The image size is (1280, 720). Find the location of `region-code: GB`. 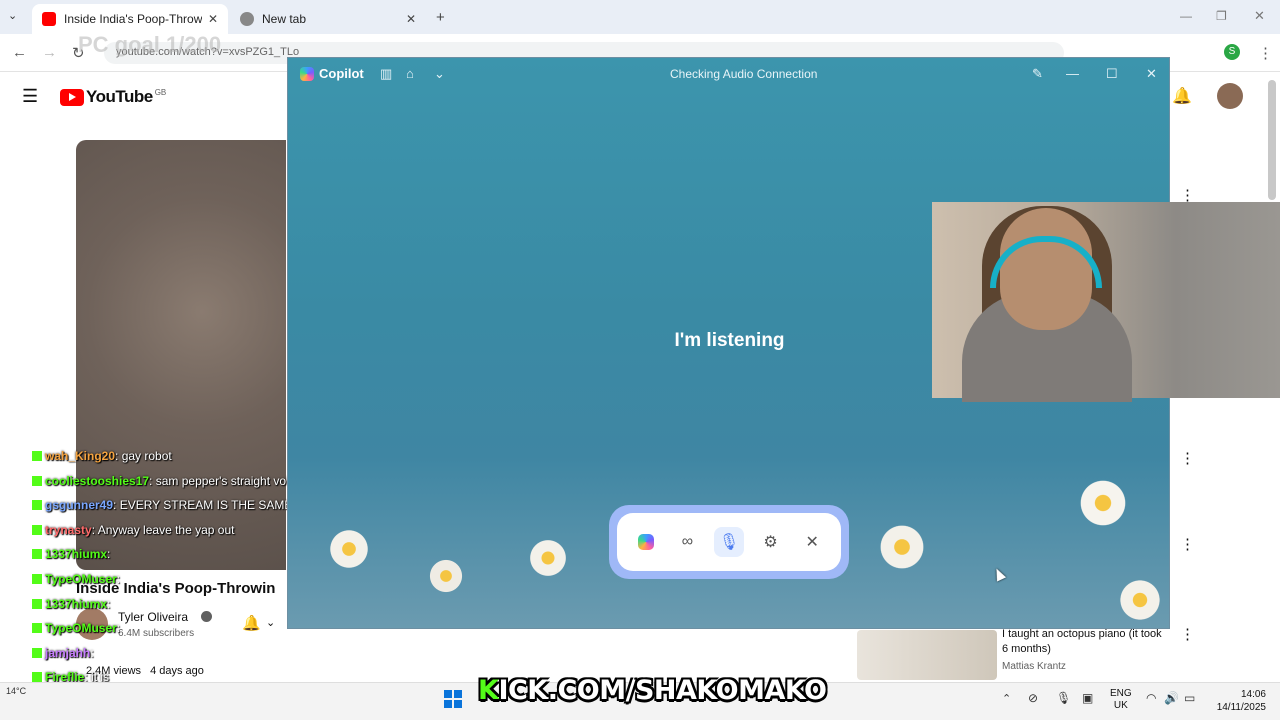

region-code: GB is located at coordinates (160, 92).